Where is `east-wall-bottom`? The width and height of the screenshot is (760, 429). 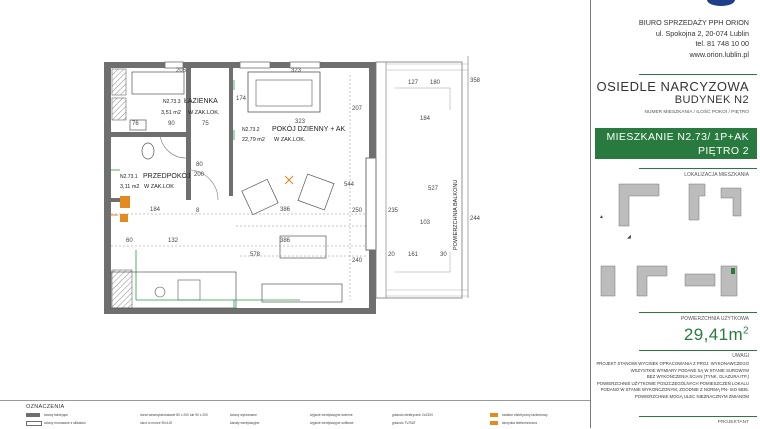 east-wall-bottom is located at coordinates (372, 282).